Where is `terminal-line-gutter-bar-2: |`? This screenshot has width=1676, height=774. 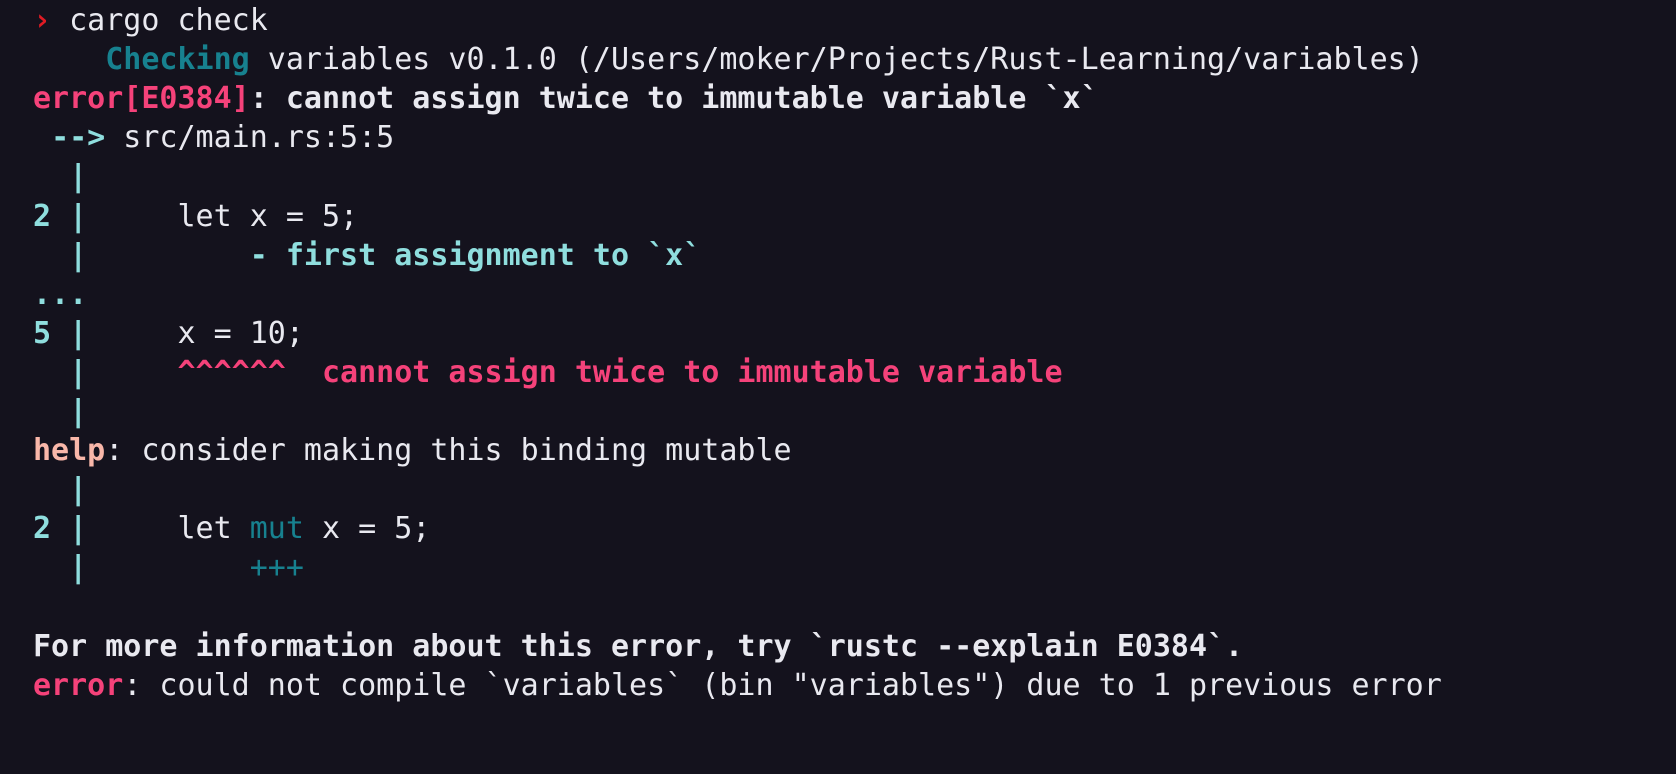
terminal-line-gutter-bar-2: | is located at coordinates (60, 411).